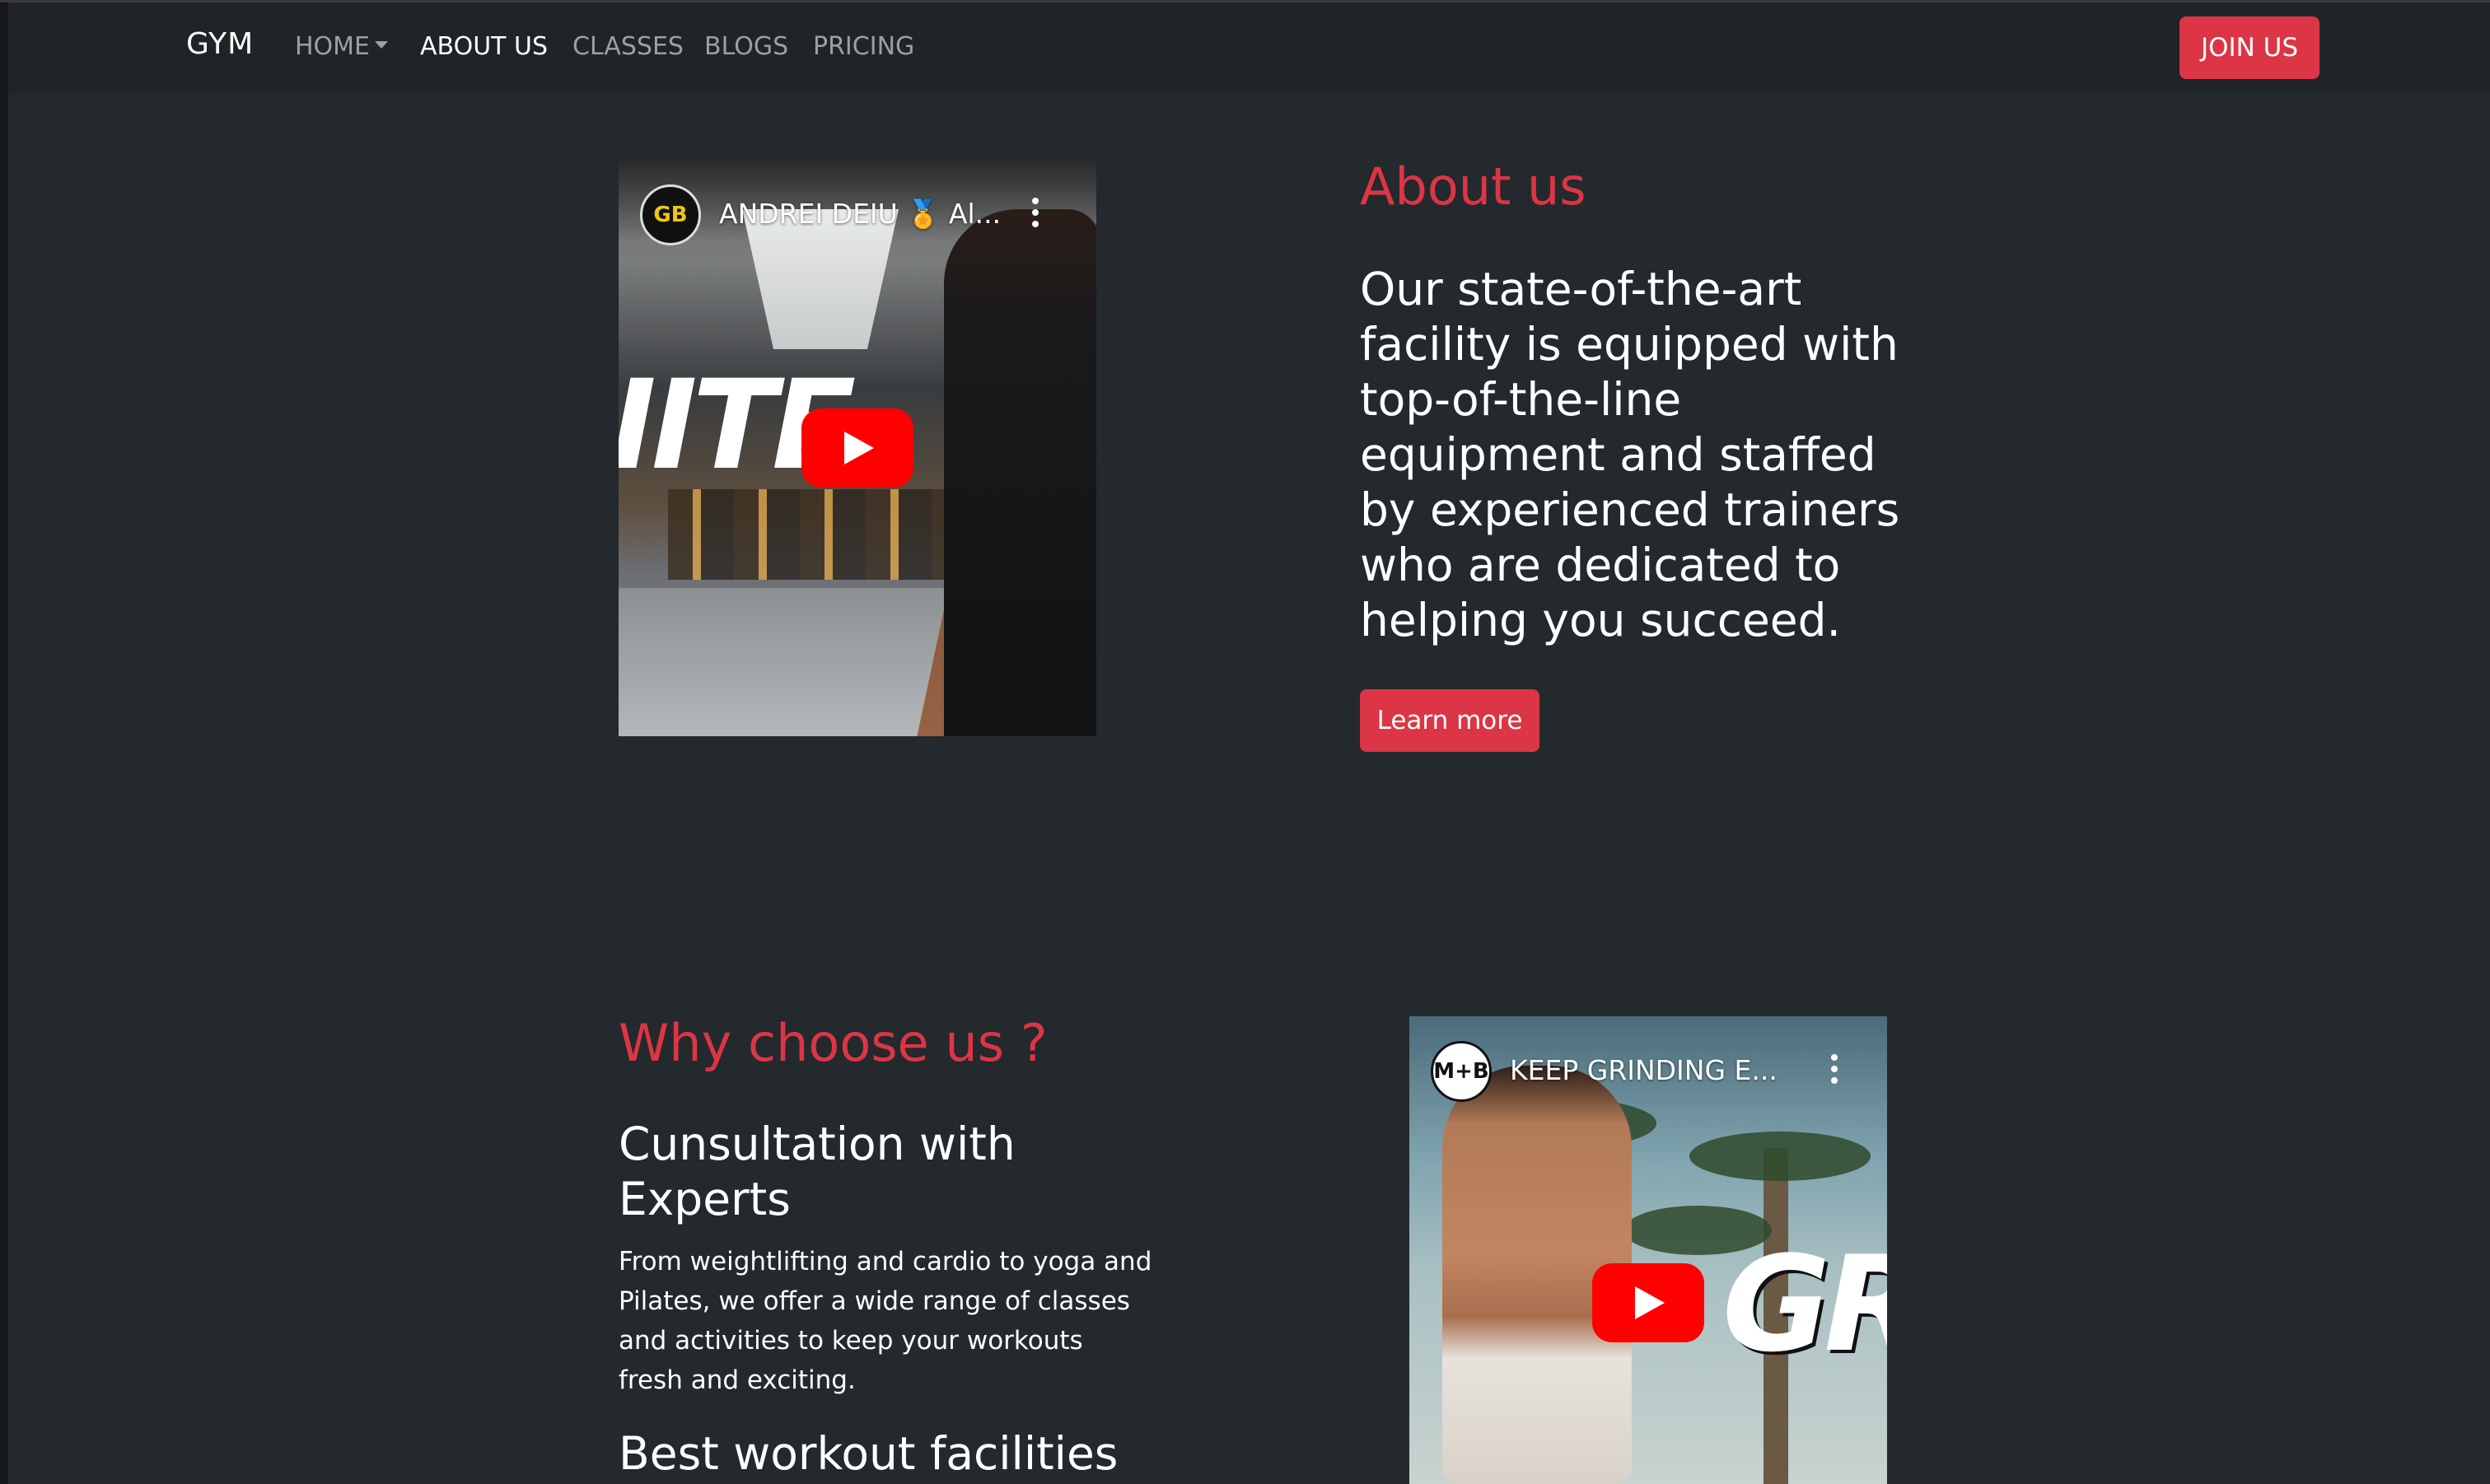  What do you see at coordinates (1473, 186) in the screenshot?
I see `about-heading: About us` at bounding box center [1473, 186].